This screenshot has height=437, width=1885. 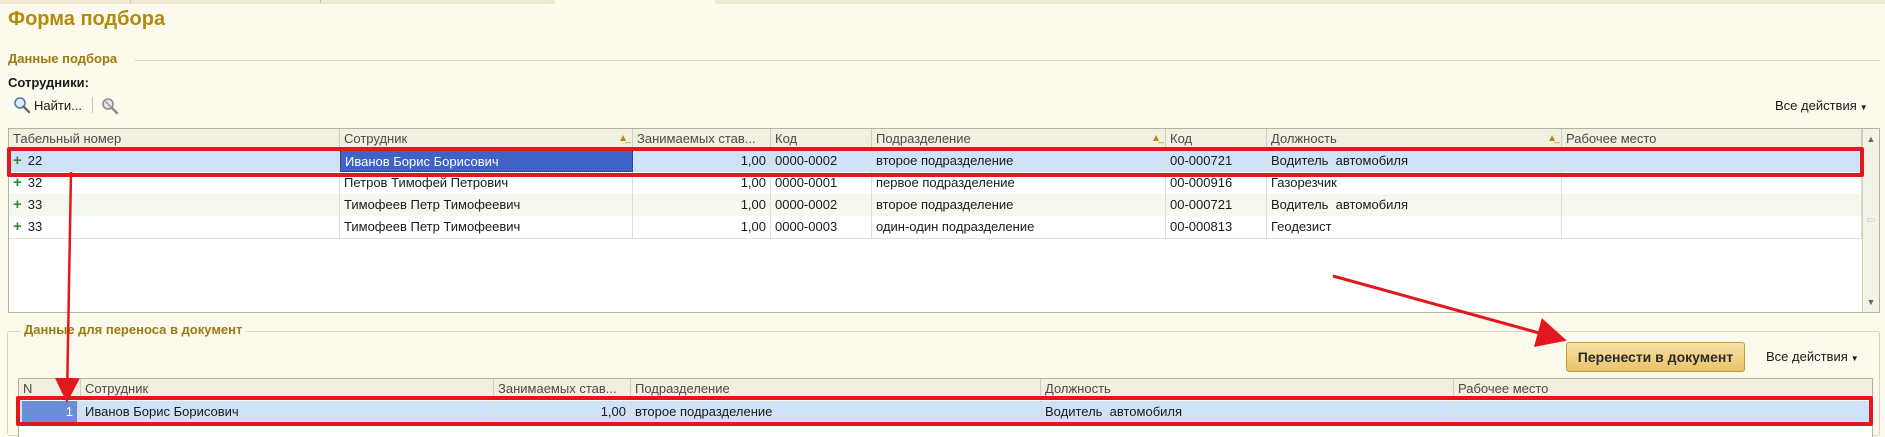 What do you see at coordinates (67, 287) in the screenshot?
I see `arrow-down-icon` at bounding box center [67, 287].